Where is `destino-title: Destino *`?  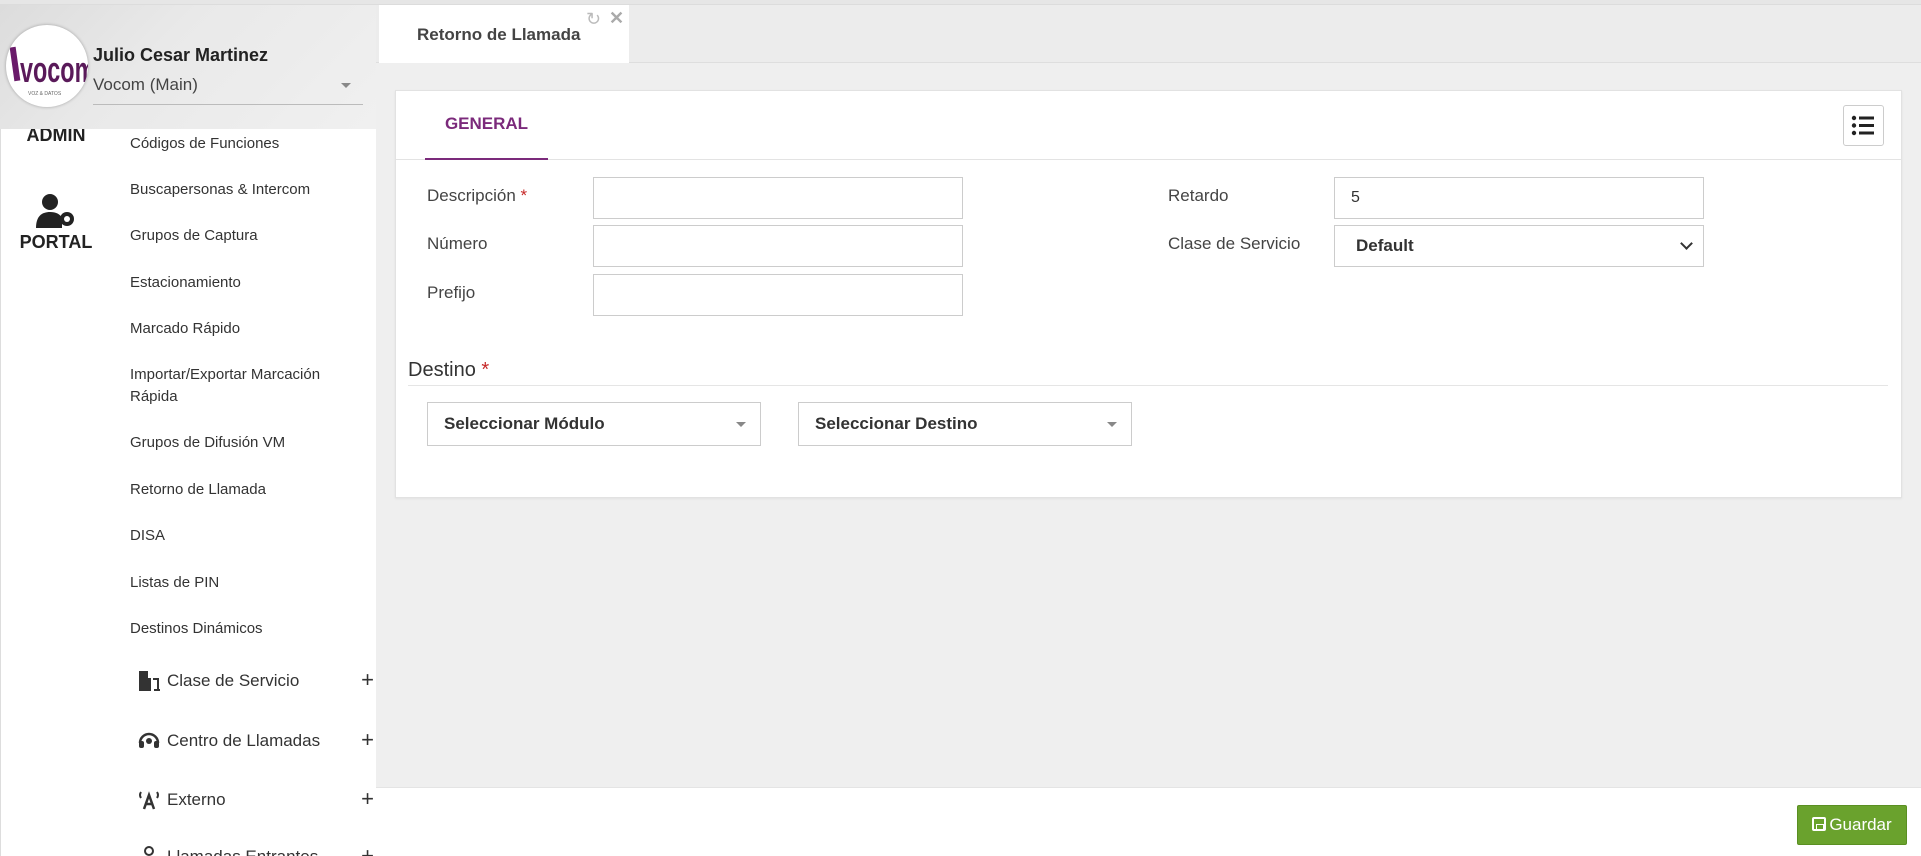 destino-title: Destino * is located at coordinates (448, 370).